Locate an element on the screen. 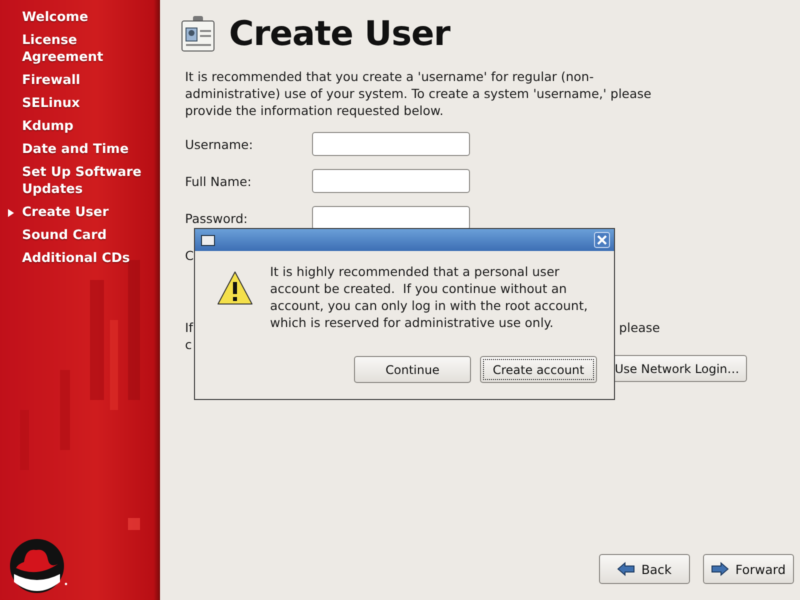 This screenshot has height=600, width=800. dialog-button: Create account is located at coordinates (538, 369).